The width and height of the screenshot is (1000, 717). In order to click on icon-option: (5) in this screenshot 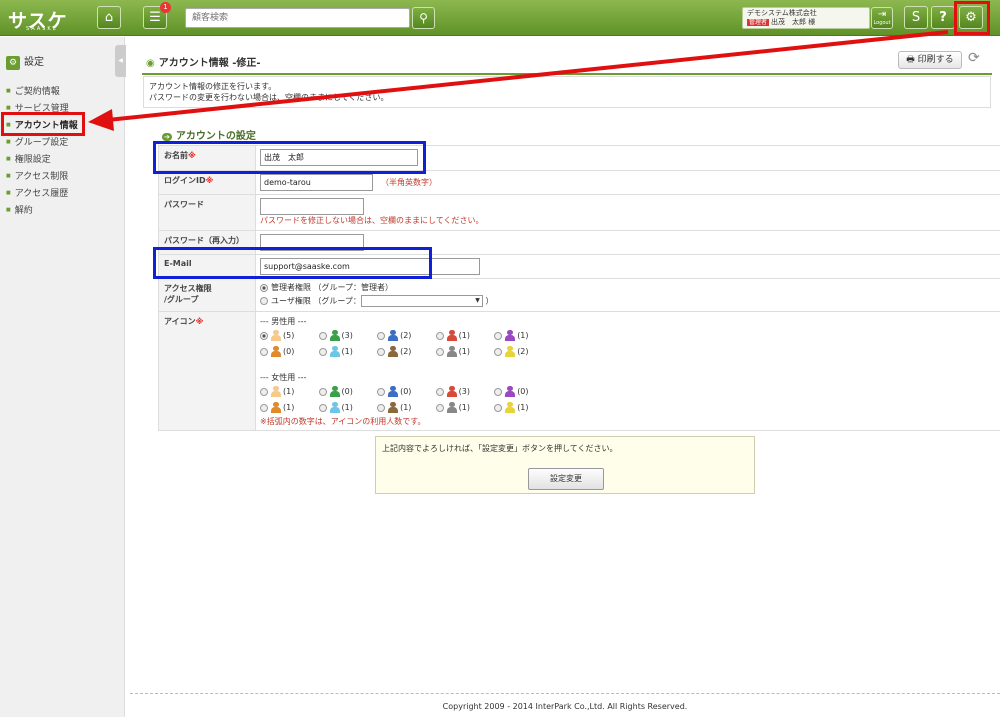, I will do `click(288, 336)`.